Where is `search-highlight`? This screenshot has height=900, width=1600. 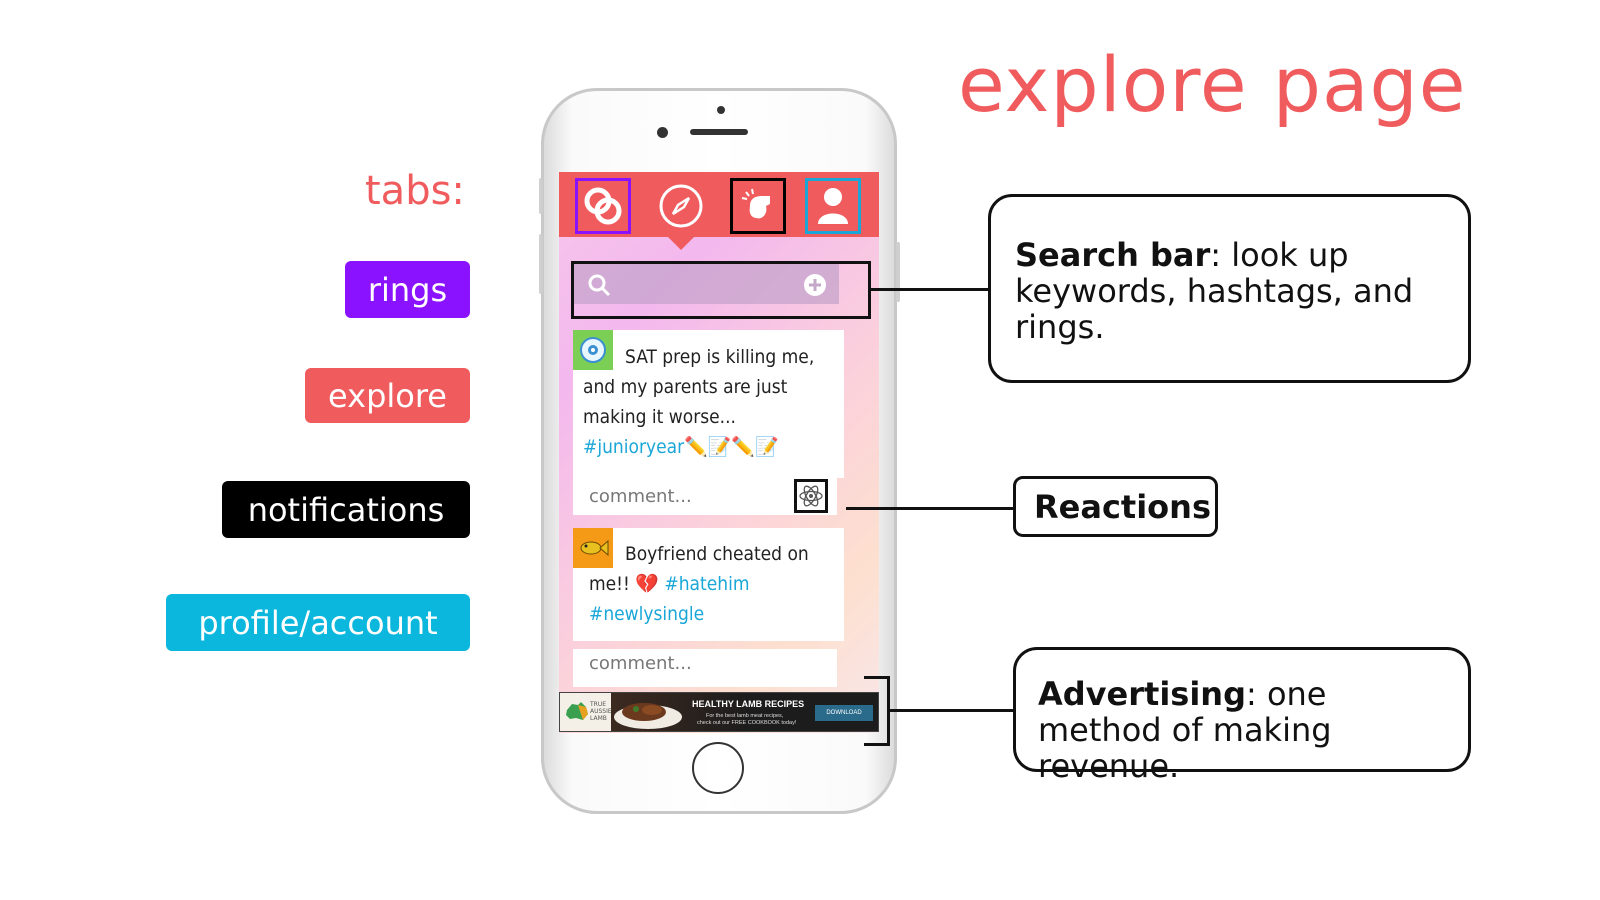 search-highlight is located at coordinates (721, 290).